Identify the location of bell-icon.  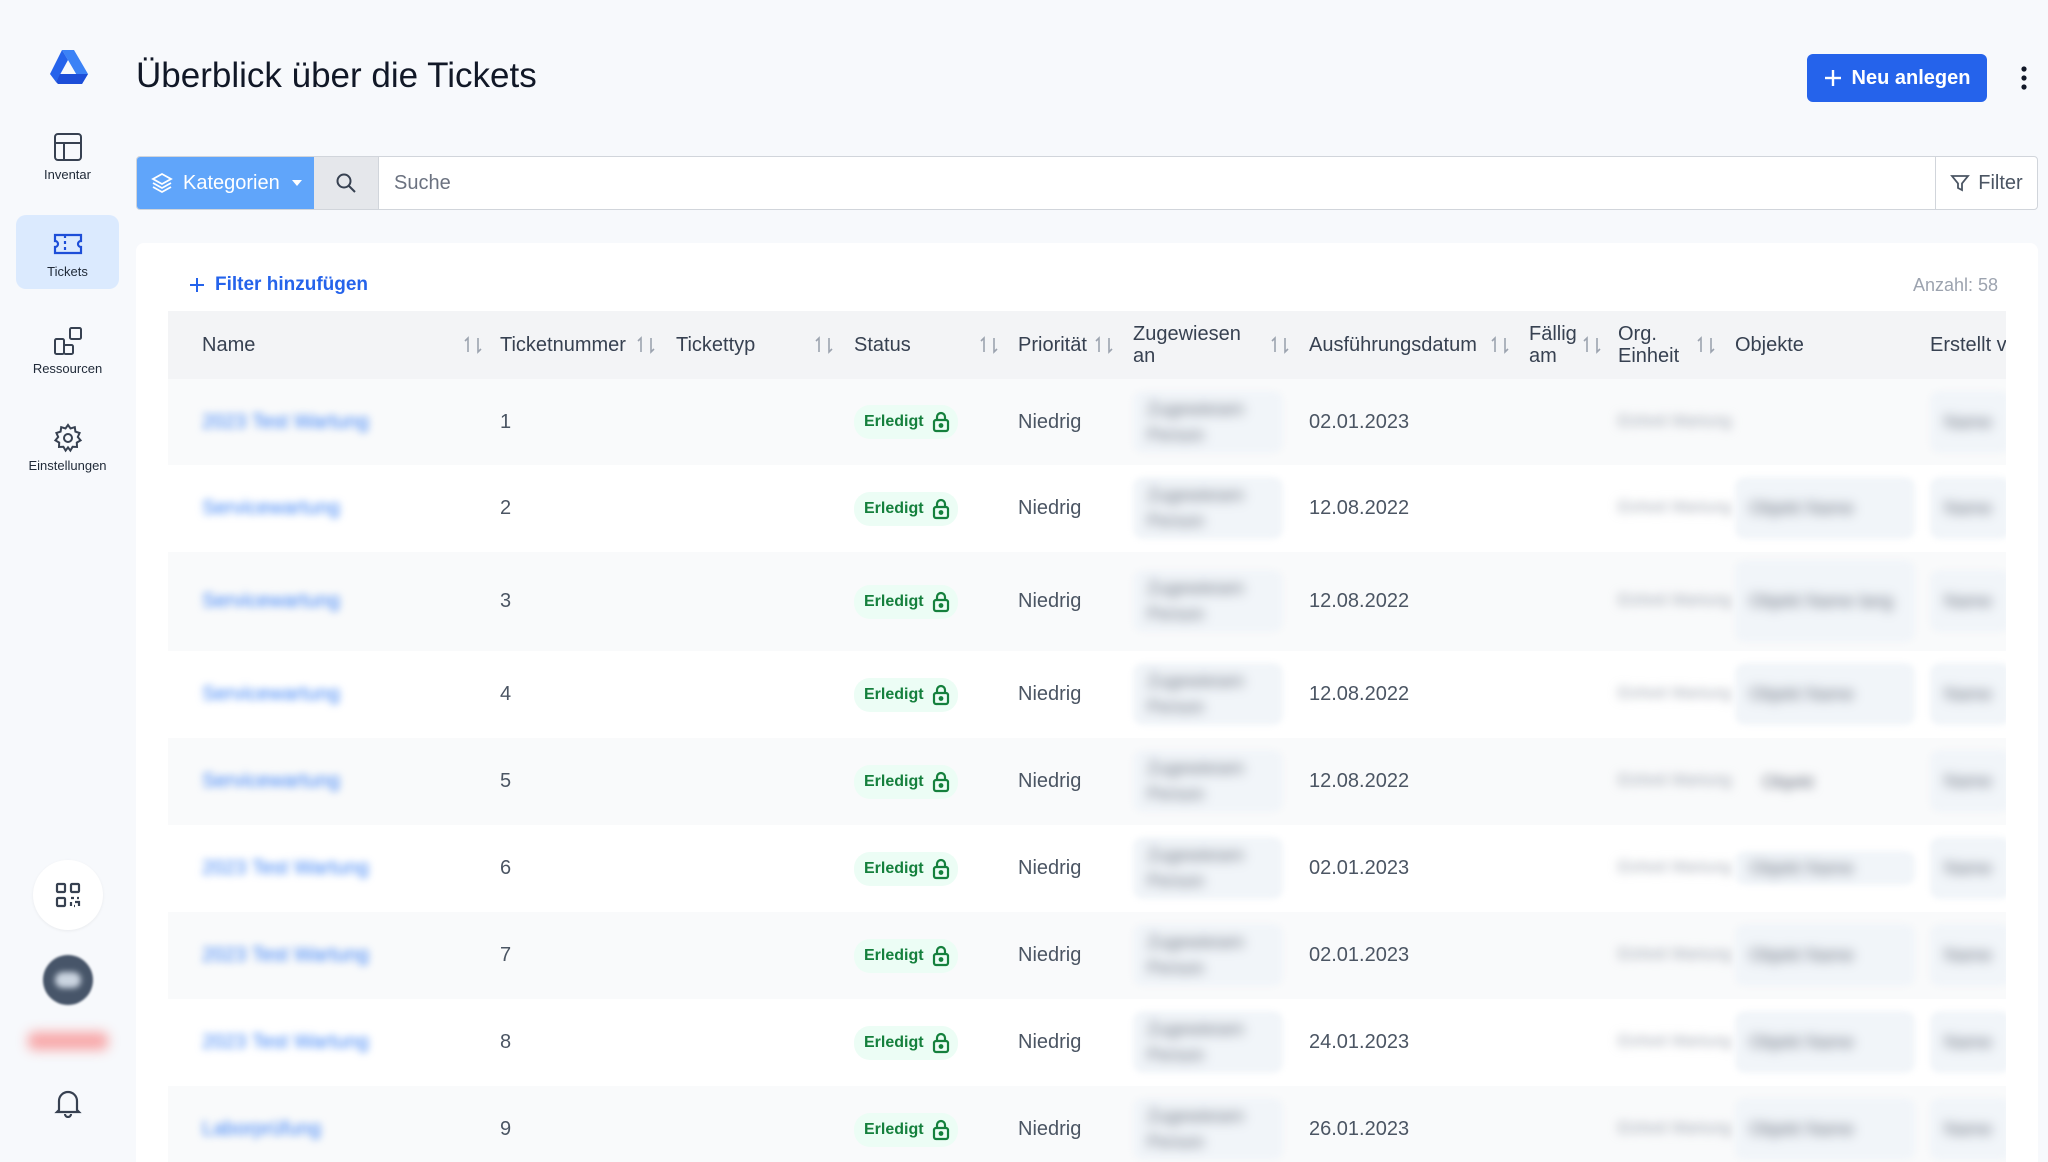
(68, 1103).